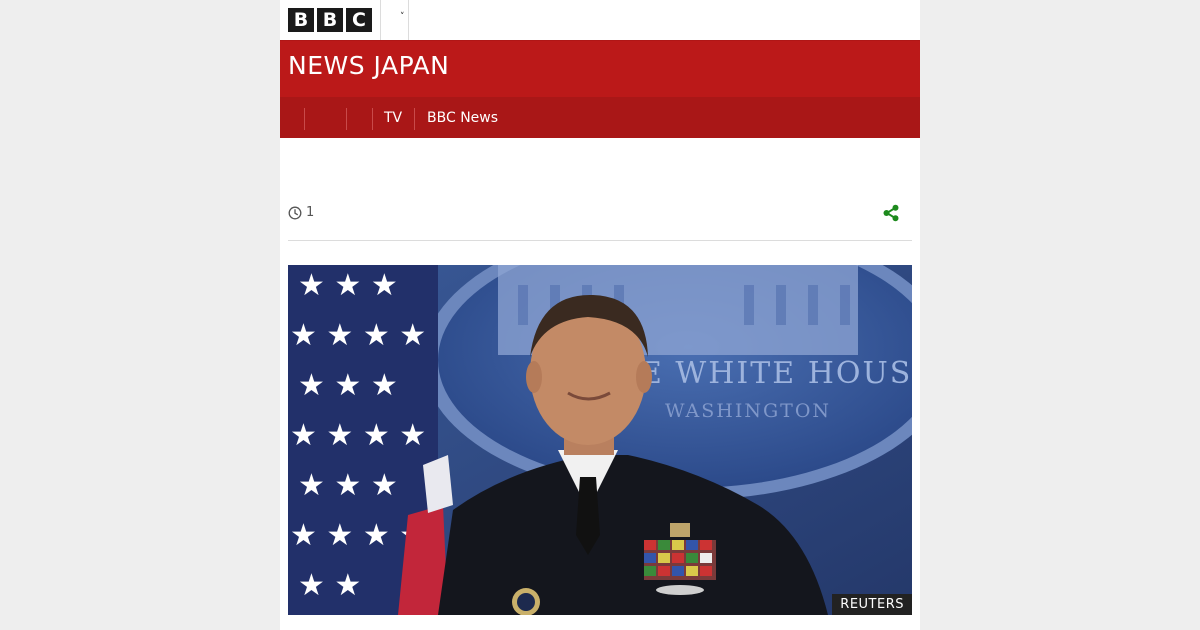 Image resolution: width=1200 pixels, height=630 pixels. Describe the element at coordinates (600, 68) in the screenshot. I see `masthead: NEWS JAPAN` at that location.